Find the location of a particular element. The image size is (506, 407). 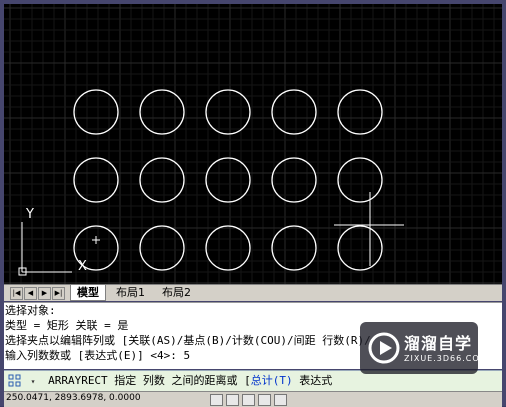

watermark: 溜溜自学 ZIXUE.3D66.COM is located at coordinates (423, 348).